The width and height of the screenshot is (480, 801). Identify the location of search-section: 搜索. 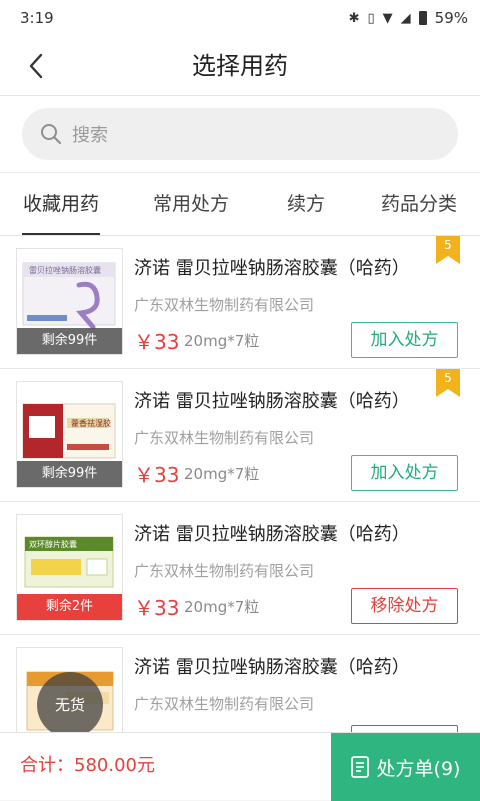
(240, 134).